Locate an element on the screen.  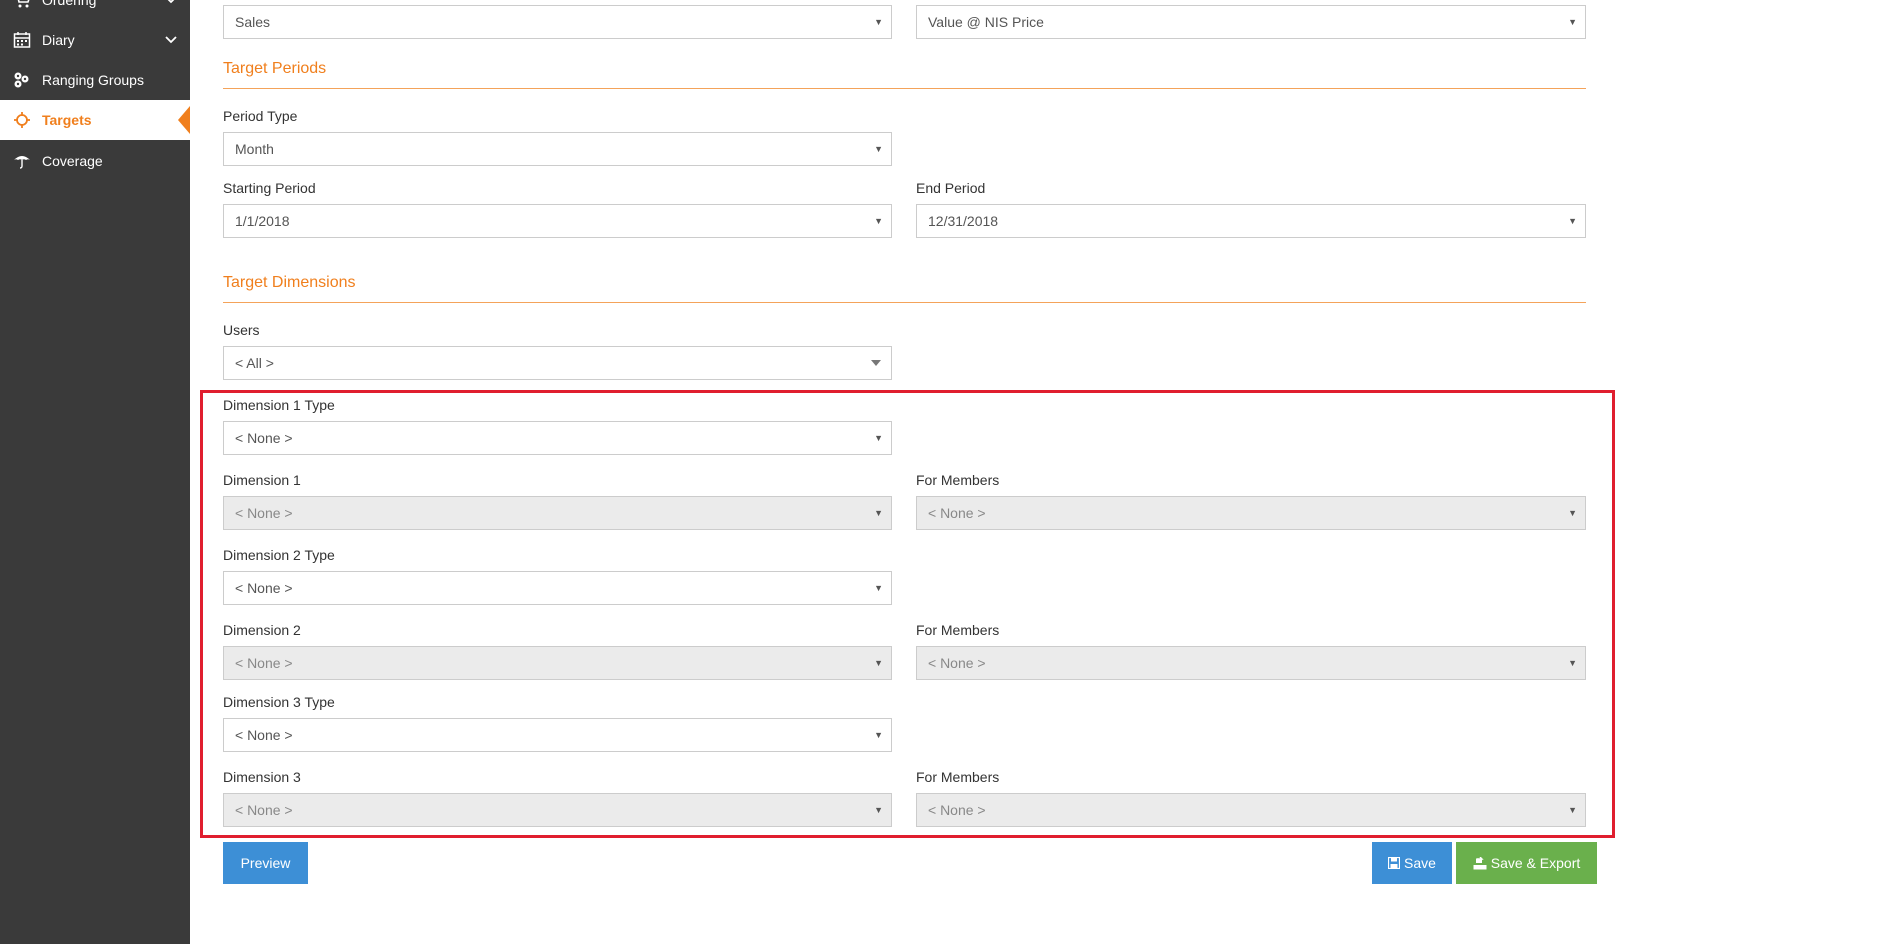
dimension-1-members-label: For Members is located at coordinates (958, 480).